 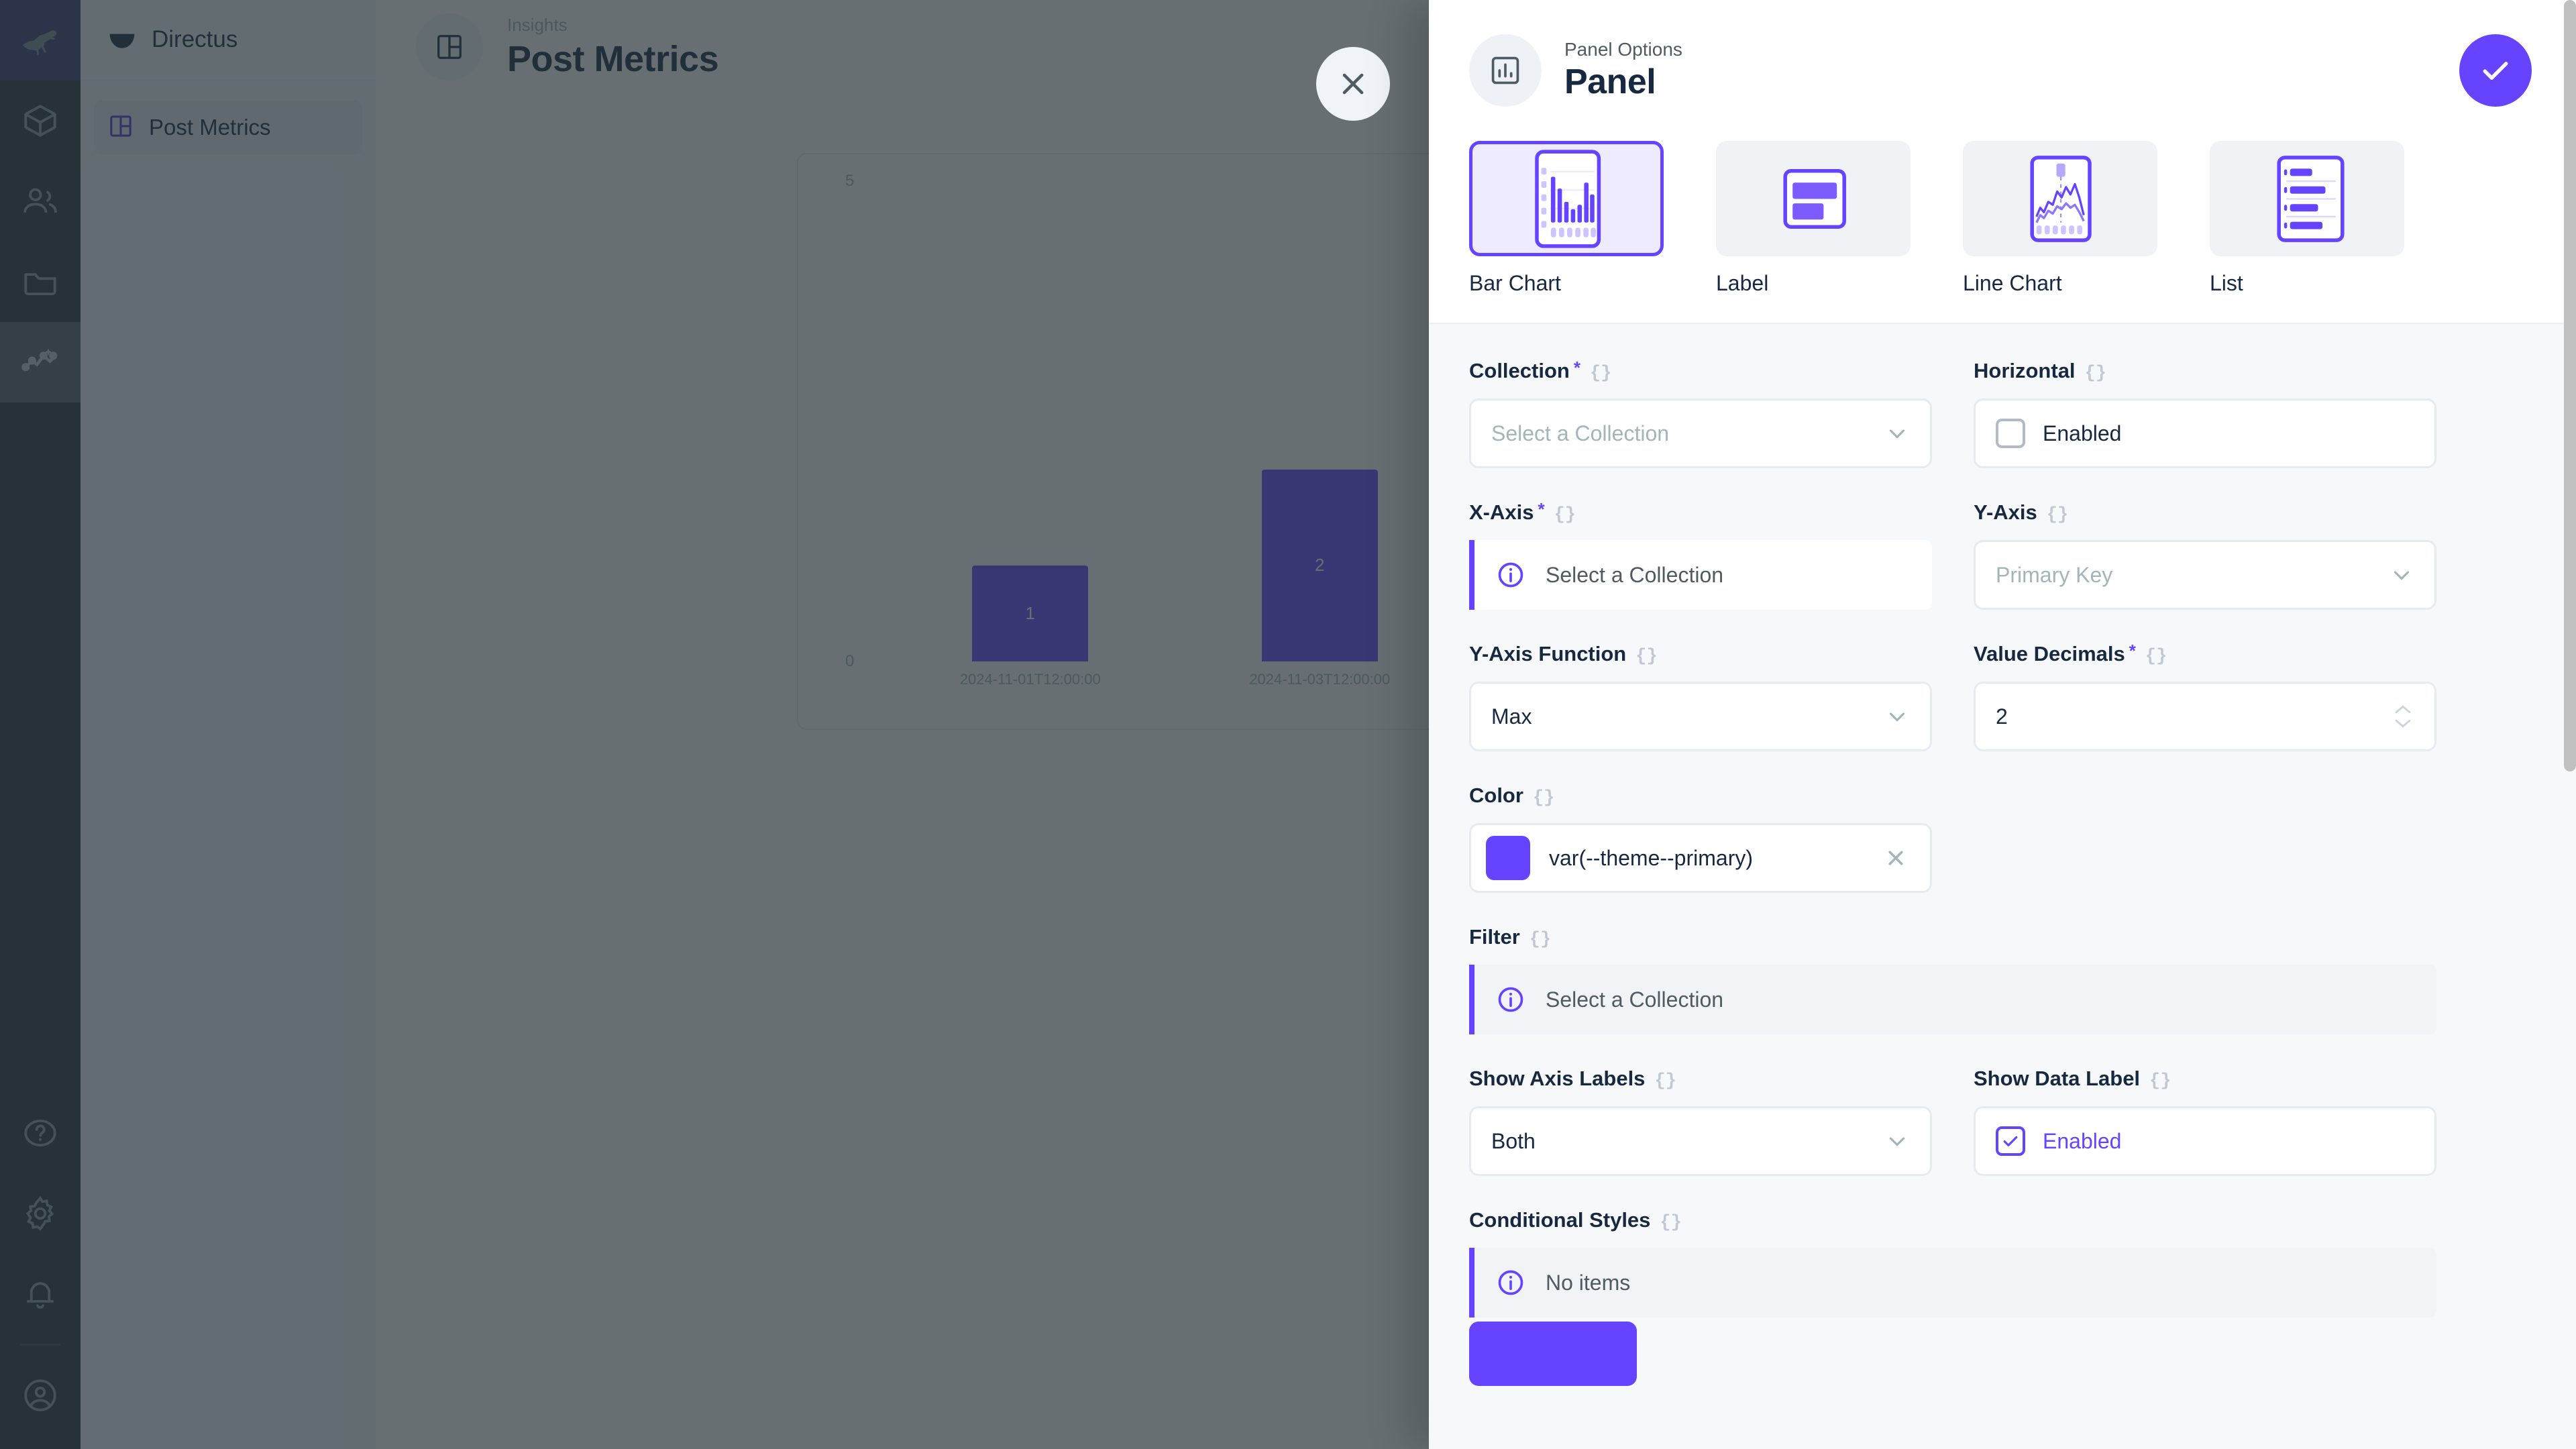 I want to click on field-conditional-styles: Conditional Styles {} No items, so click(x=1952, y=1298).